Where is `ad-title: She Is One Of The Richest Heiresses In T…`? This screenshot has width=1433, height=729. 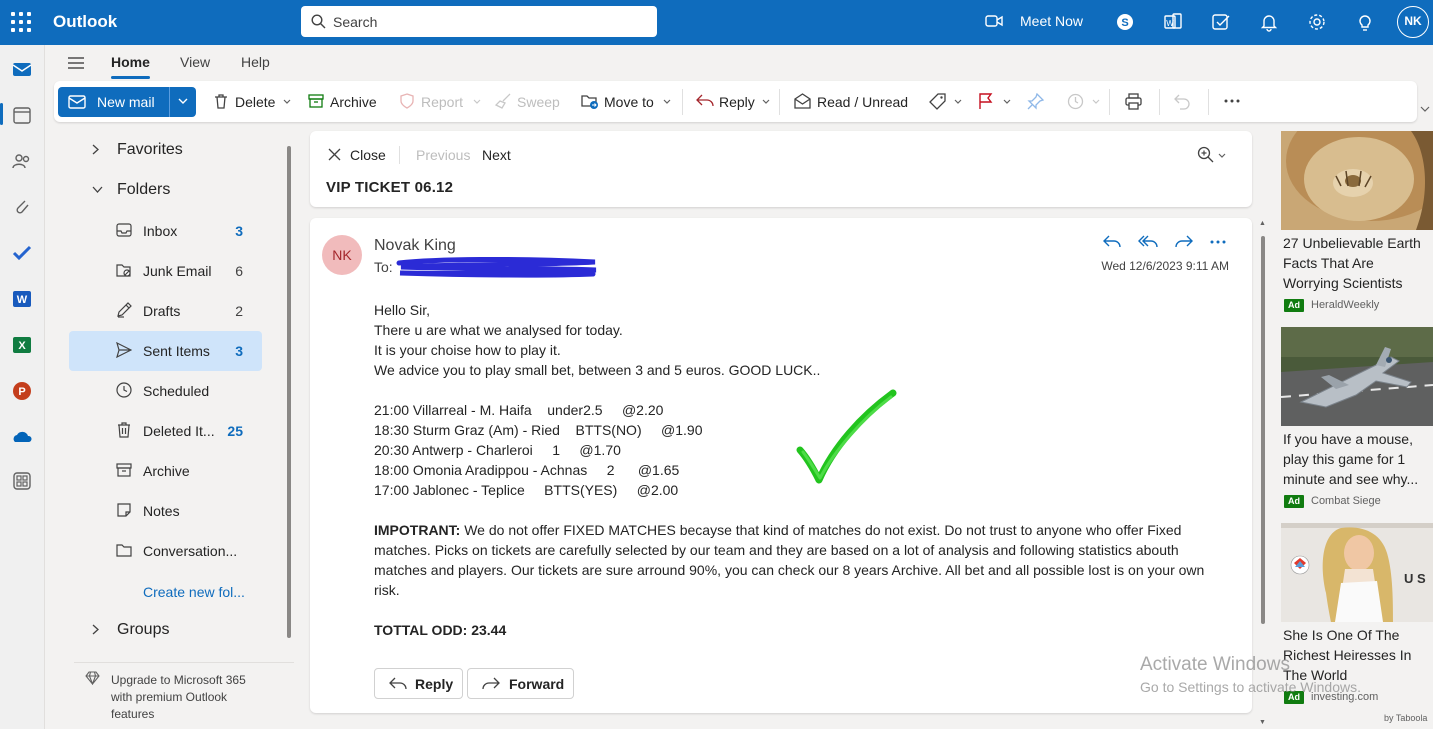 ad-title: She Is One Of The Richest Heiresses In T… is located at coordinates (1358, 655).